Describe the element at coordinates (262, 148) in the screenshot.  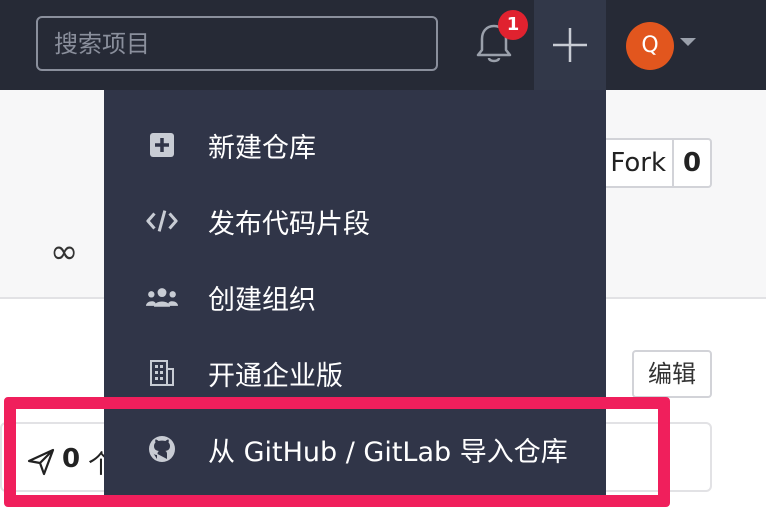
I see `menu-item-label: 新建仓库` at that location.